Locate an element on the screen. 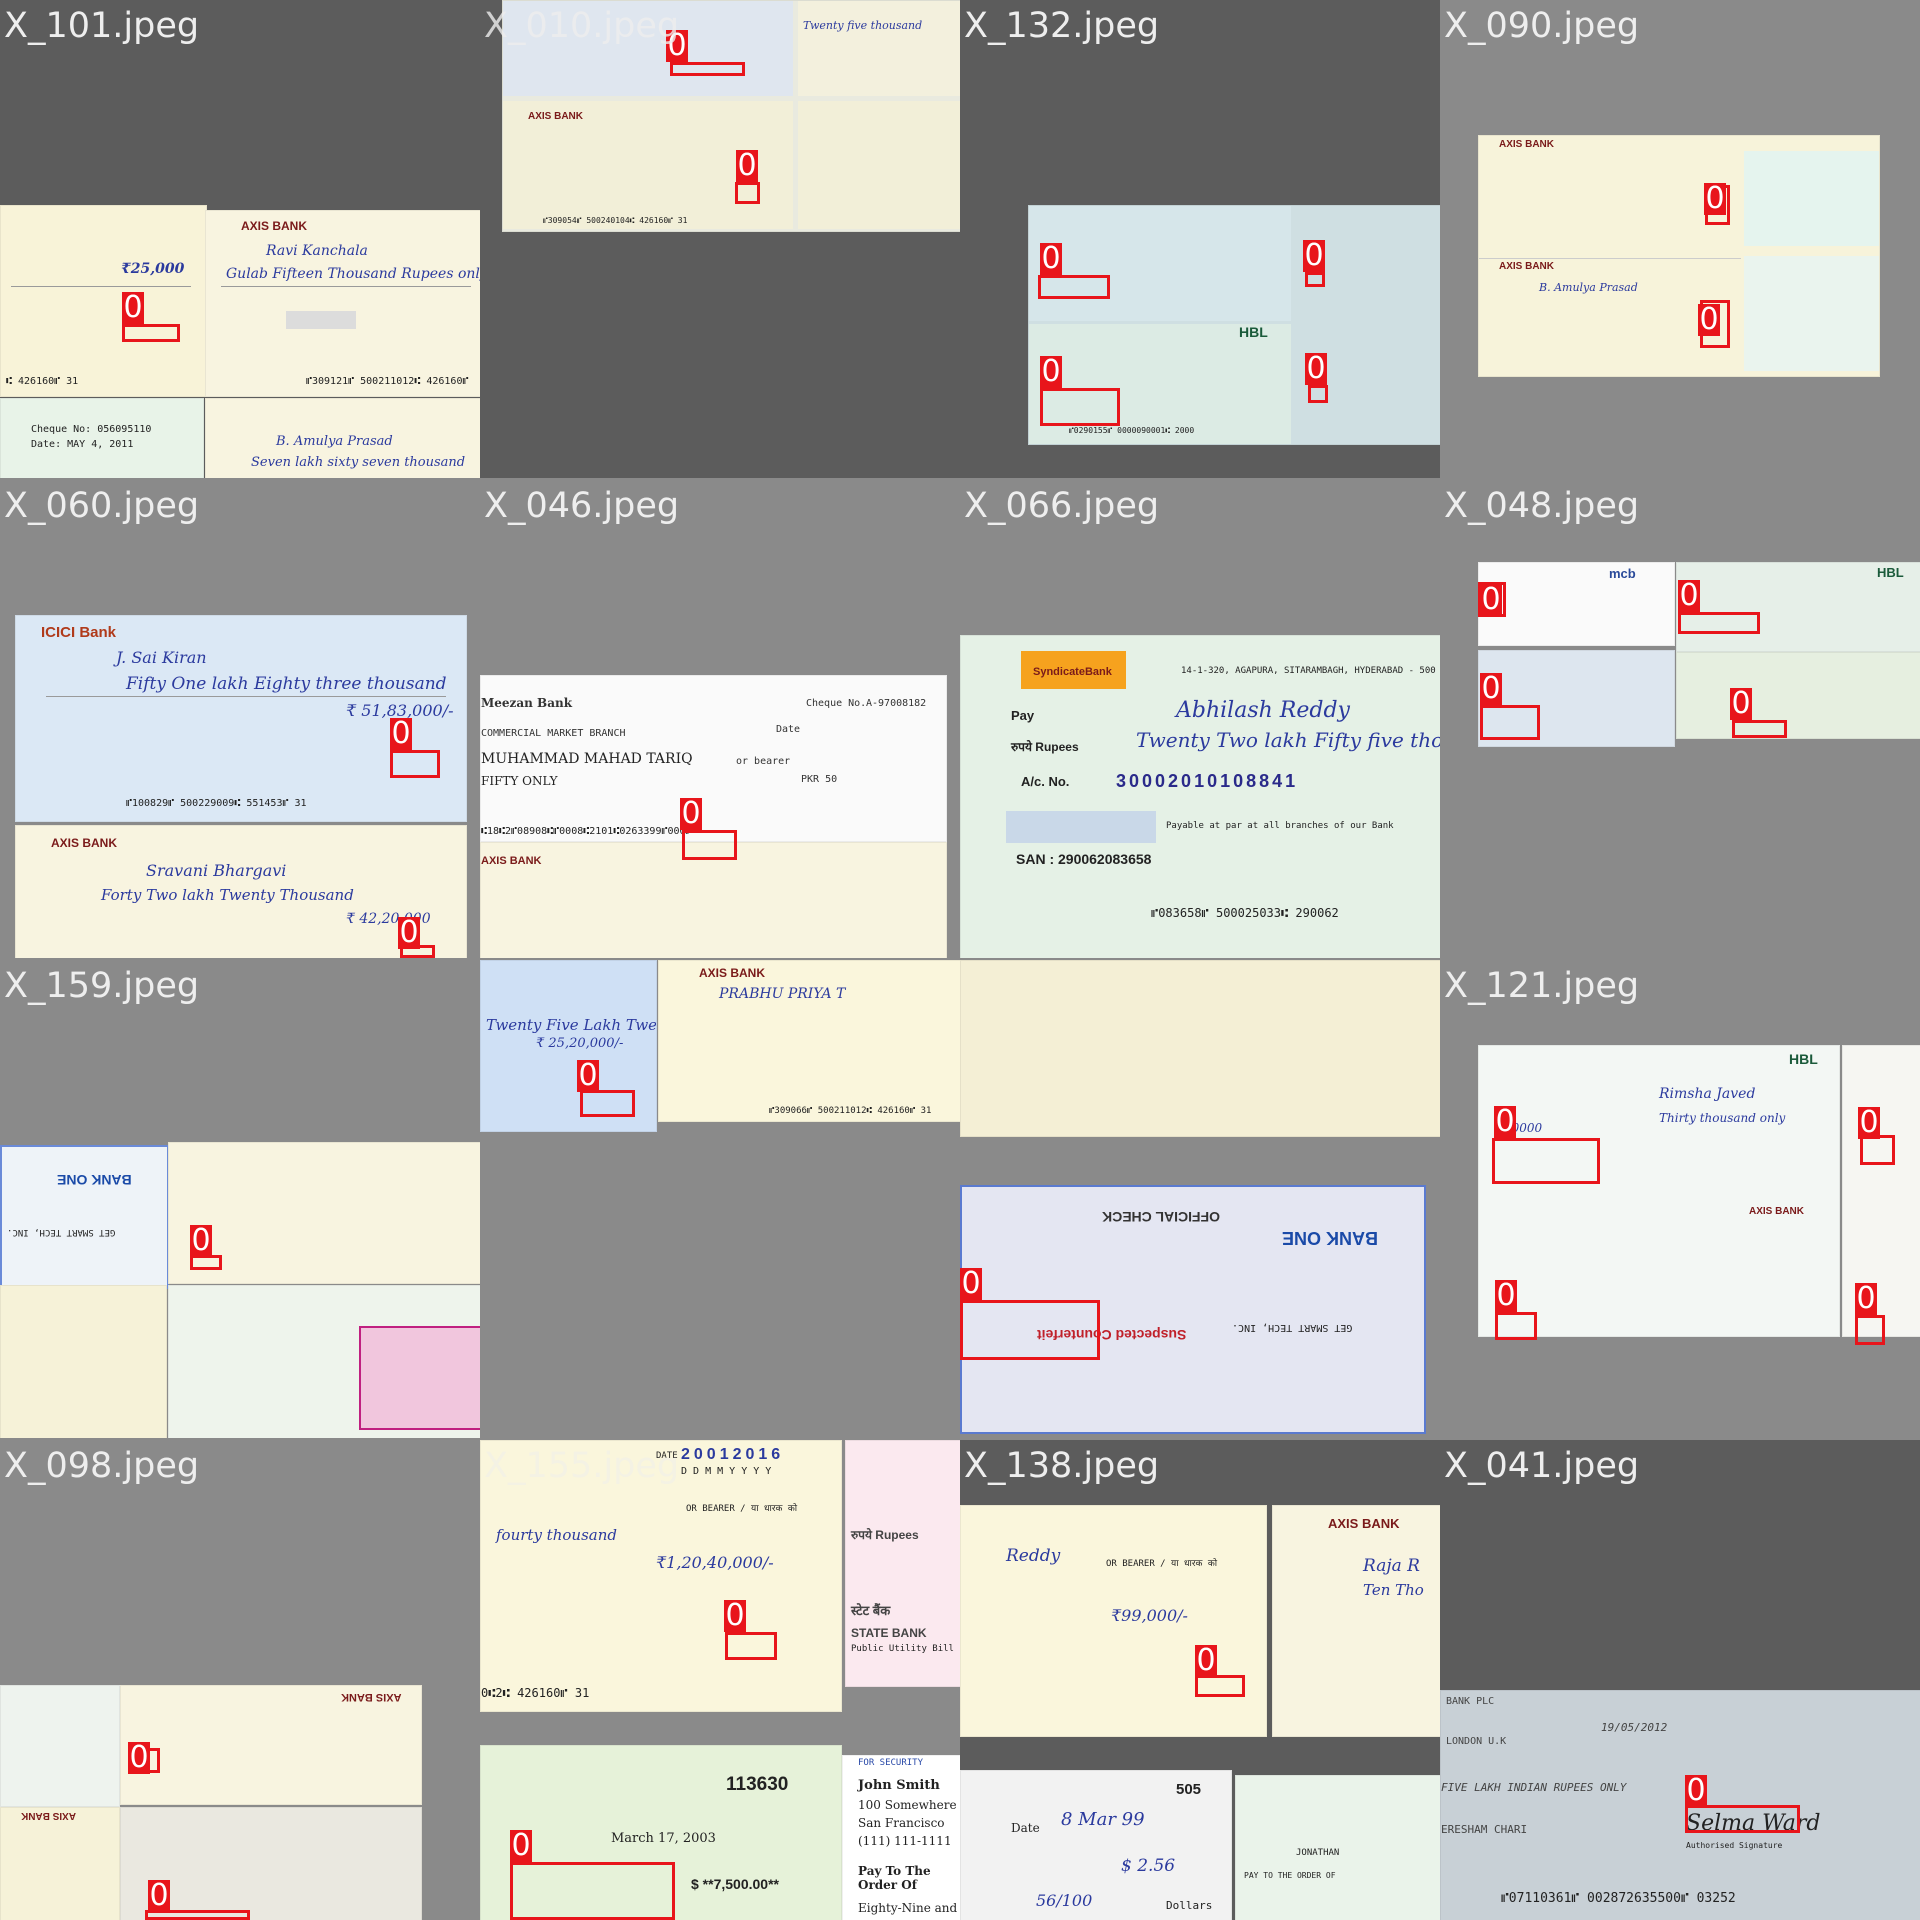 Image resolution: width=1920 pixels, height=1920 pixels. cheque-text: ₹25,000 is located at coordinates (153, 269).